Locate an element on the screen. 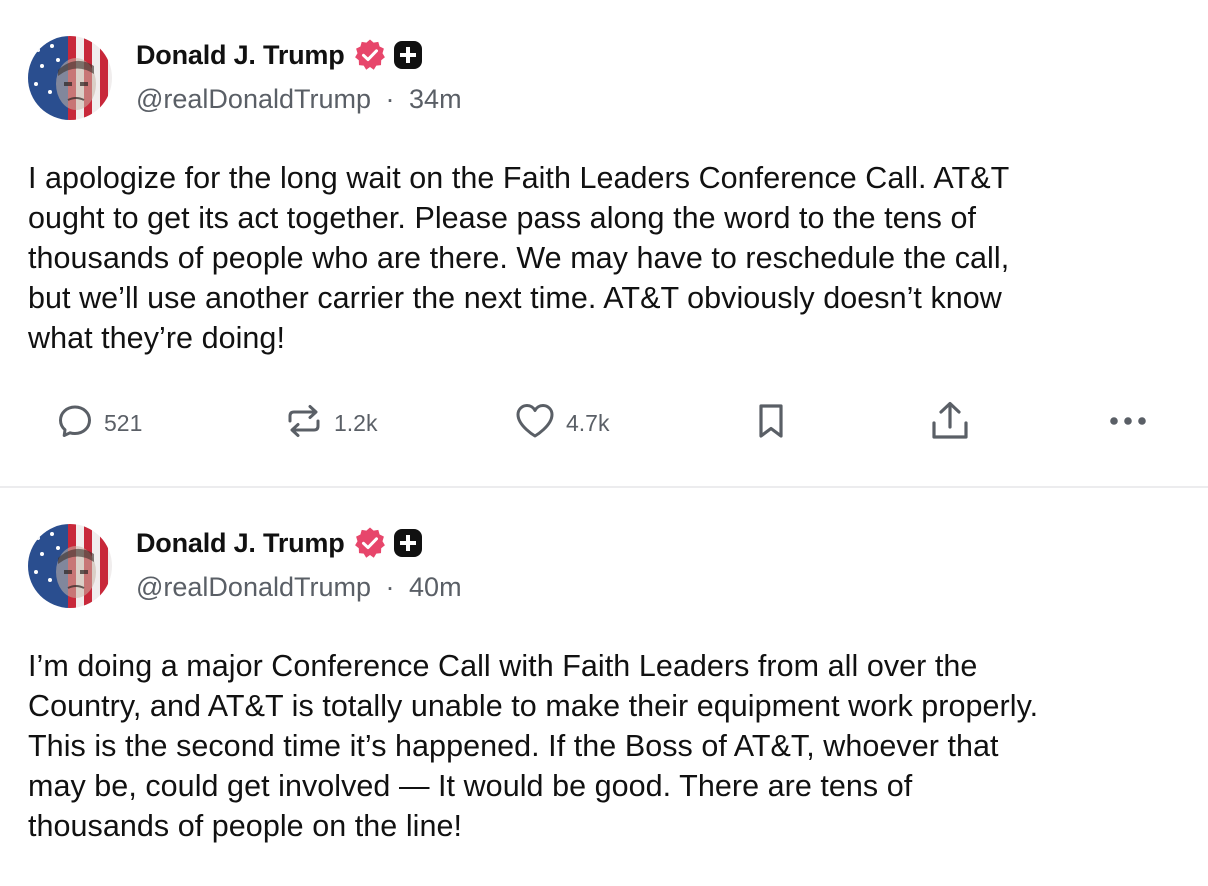 This screenshot has height=886, width=1208. share-upload-icon is located at coordinates (950, 423).